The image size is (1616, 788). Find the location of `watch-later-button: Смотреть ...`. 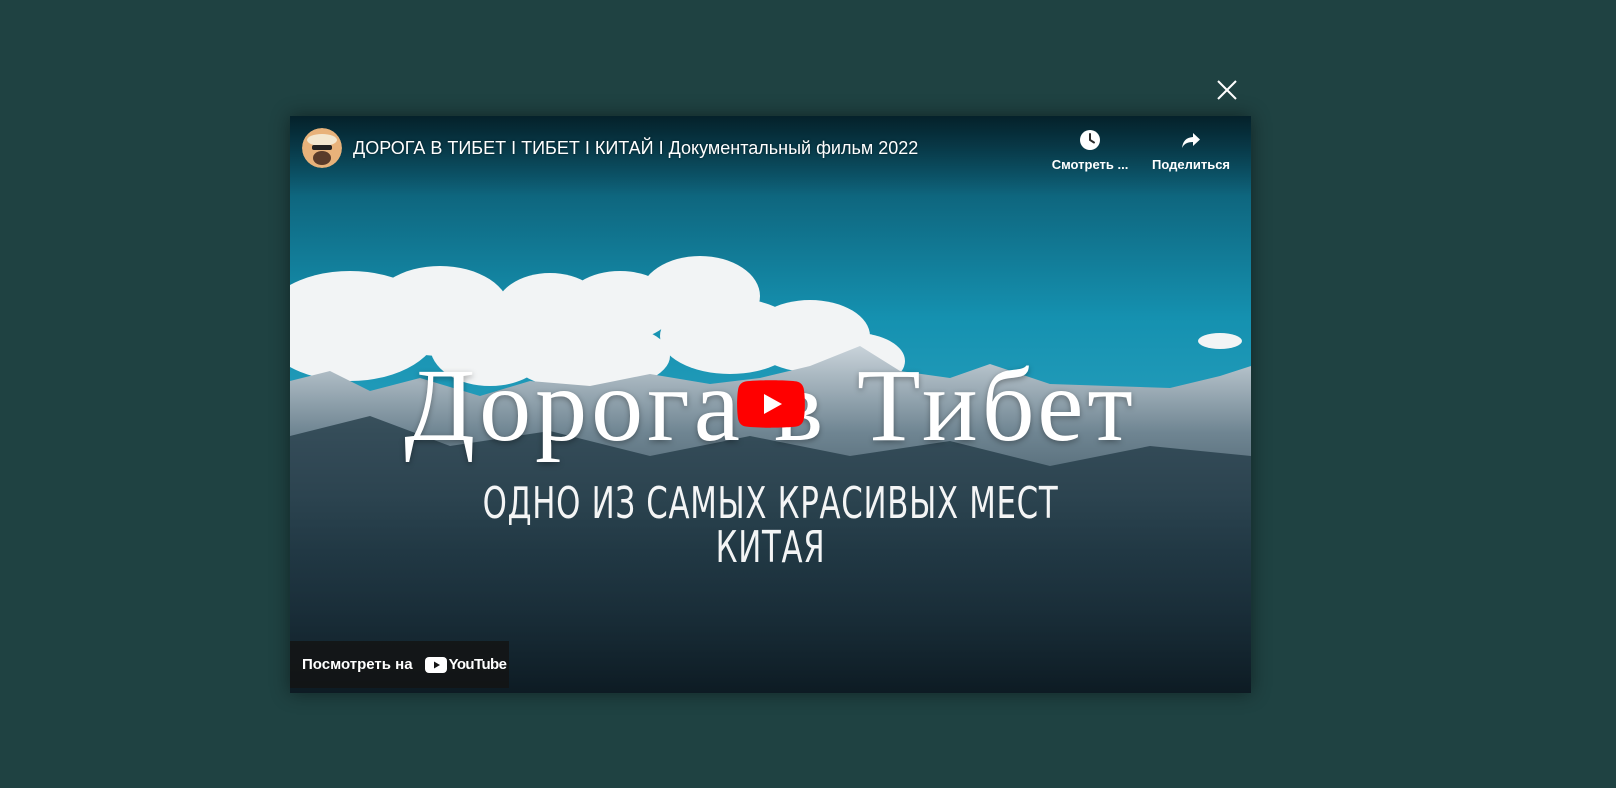

watch-later-button: Смотреть ... is located at coordinates (1090, 150).